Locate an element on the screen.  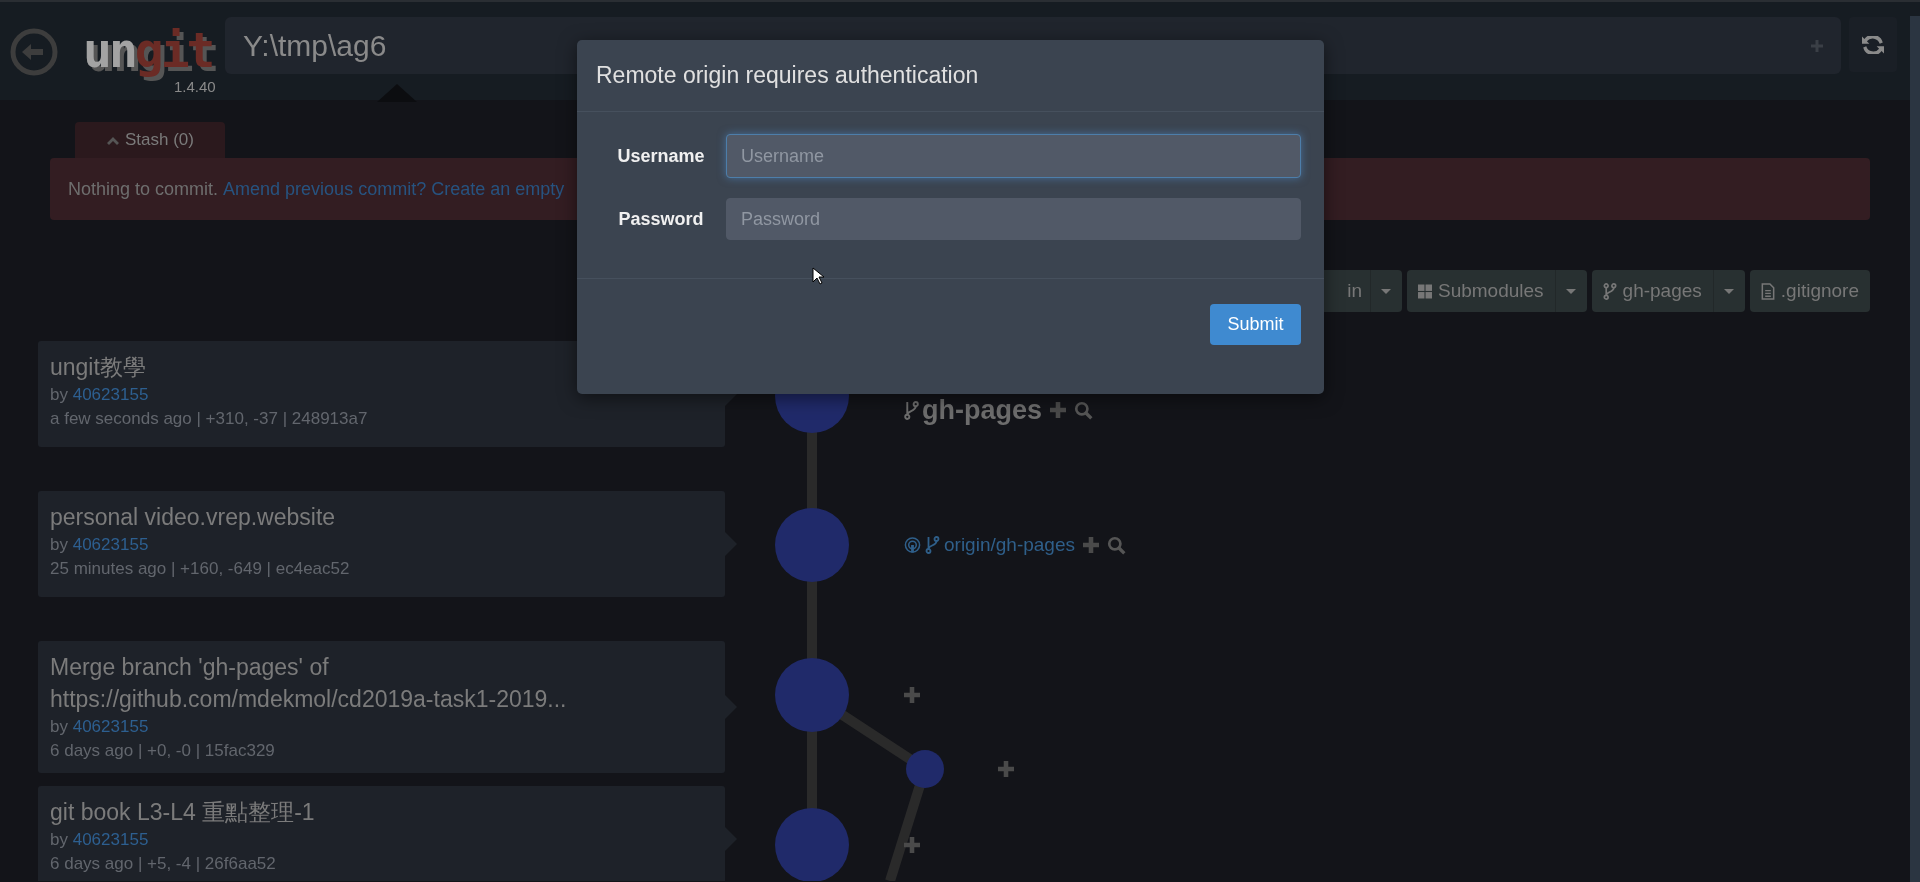
commit-meta: 25 minutes ago | +160, -649 | ec4eac52 is located at coordinates (200, 569).